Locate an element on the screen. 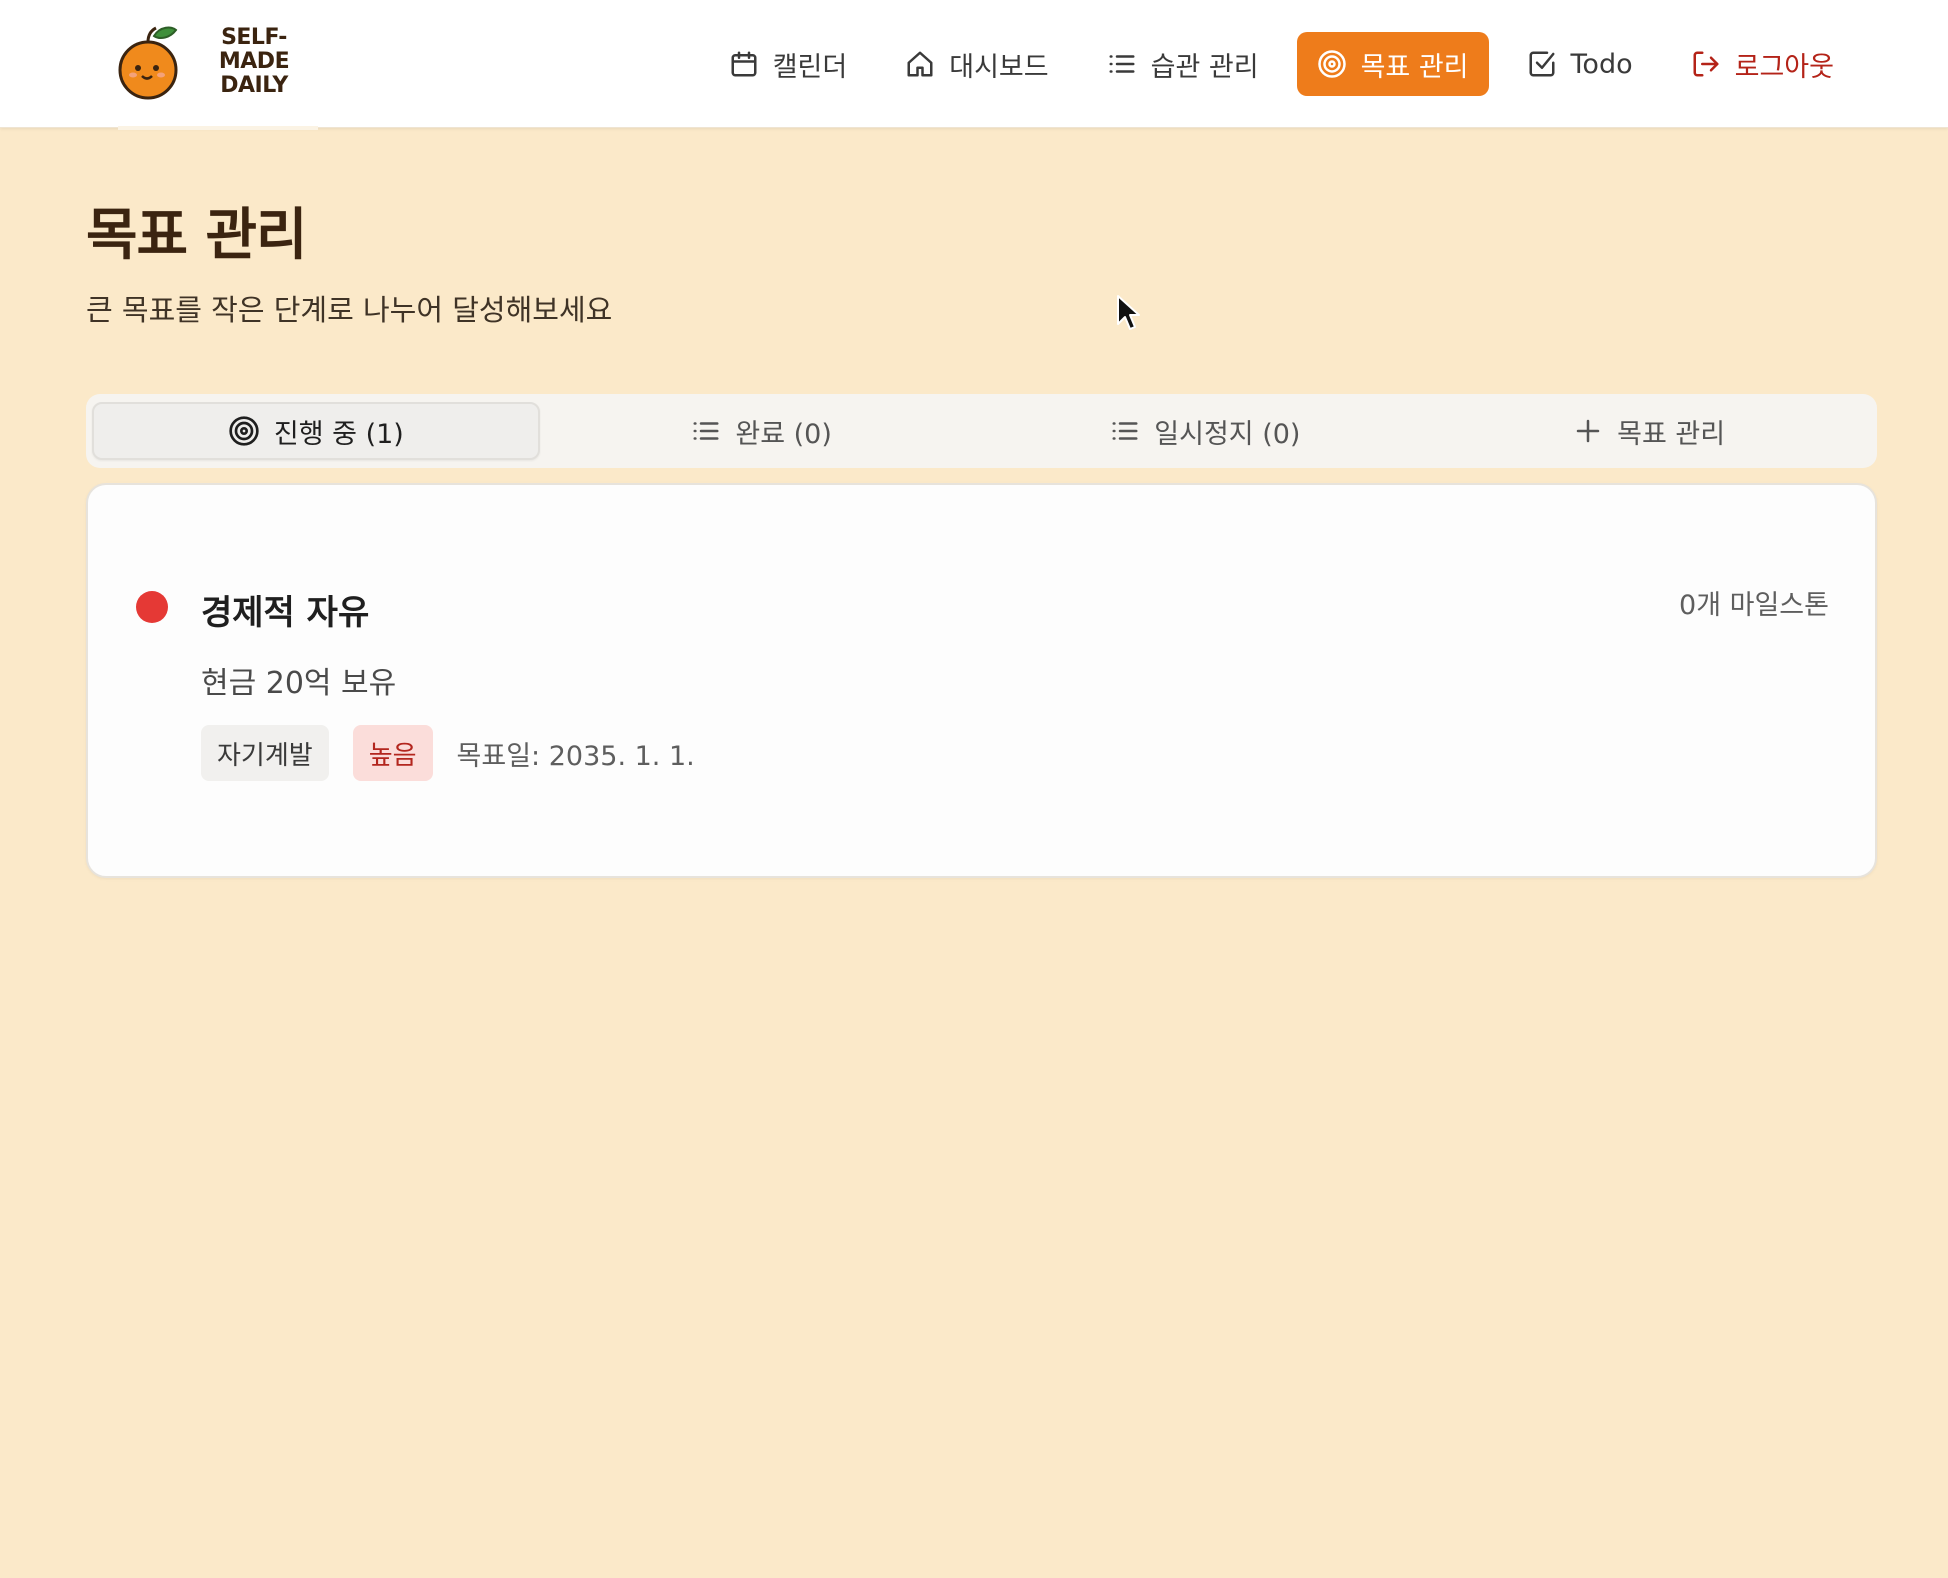  nav-goals: 목표 관리 is located at coordinates (1392, 64).